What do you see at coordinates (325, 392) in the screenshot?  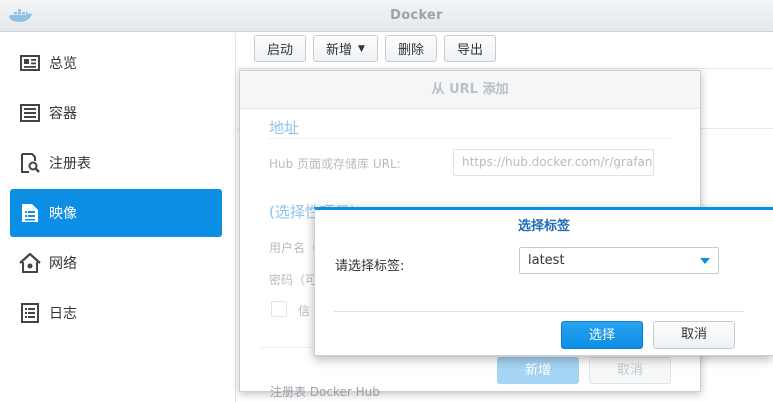 I see `background-text: 注册表 Docker Hub` at bounding box center [325, 392].